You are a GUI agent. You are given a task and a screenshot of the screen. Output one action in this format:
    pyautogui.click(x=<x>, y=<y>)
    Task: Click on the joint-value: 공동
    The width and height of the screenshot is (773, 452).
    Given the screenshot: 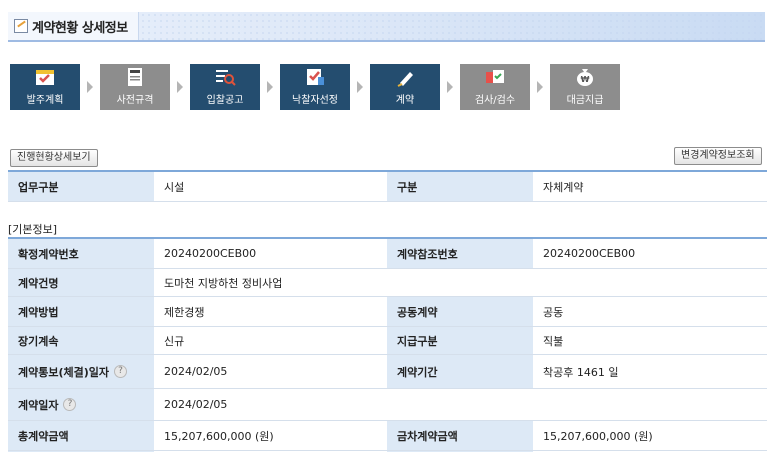 What is the action you would take?
    pyautogui.click(x=650, y=311)
    